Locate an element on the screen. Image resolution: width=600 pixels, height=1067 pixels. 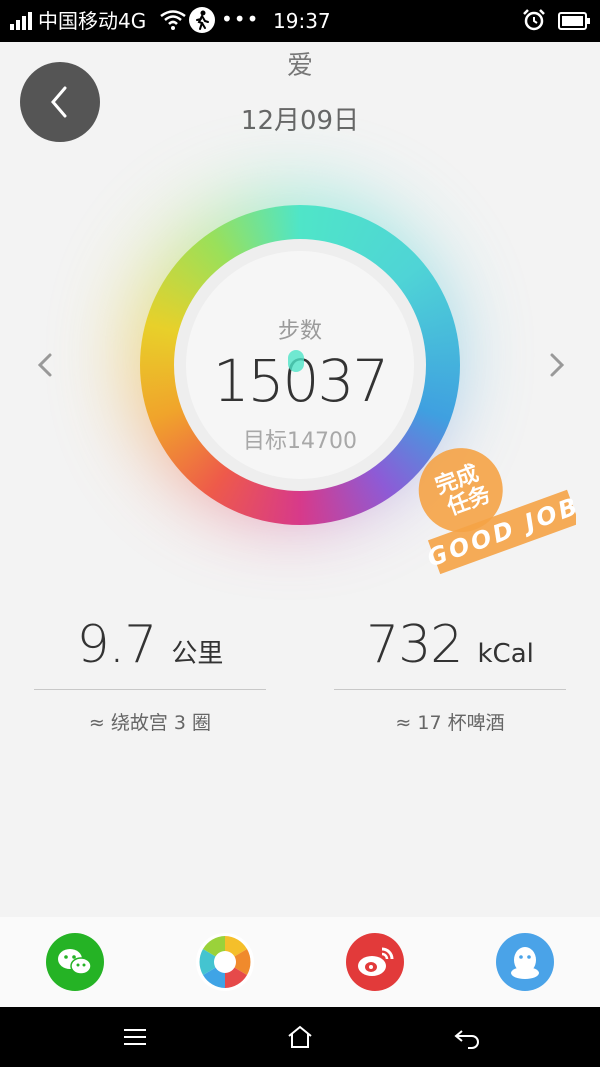
share-bar is located at coordinates (300, 962).